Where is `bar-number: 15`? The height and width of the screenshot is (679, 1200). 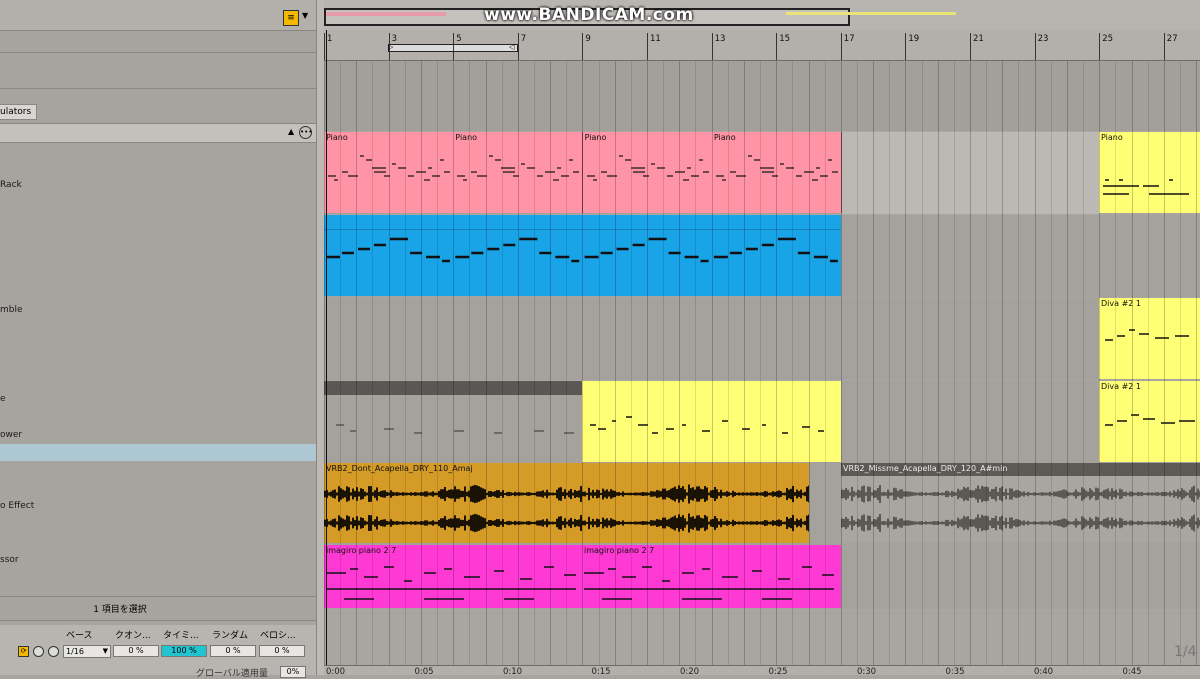
bar-number: 15 is located at coordinates (785, 39).